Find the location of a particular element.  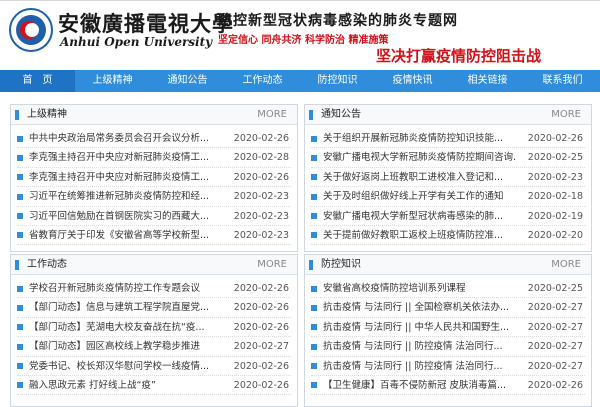

list-item: 安徽省高校疫情防控培训系列课程 2020-02-25 is located at coordinates (448, 289).